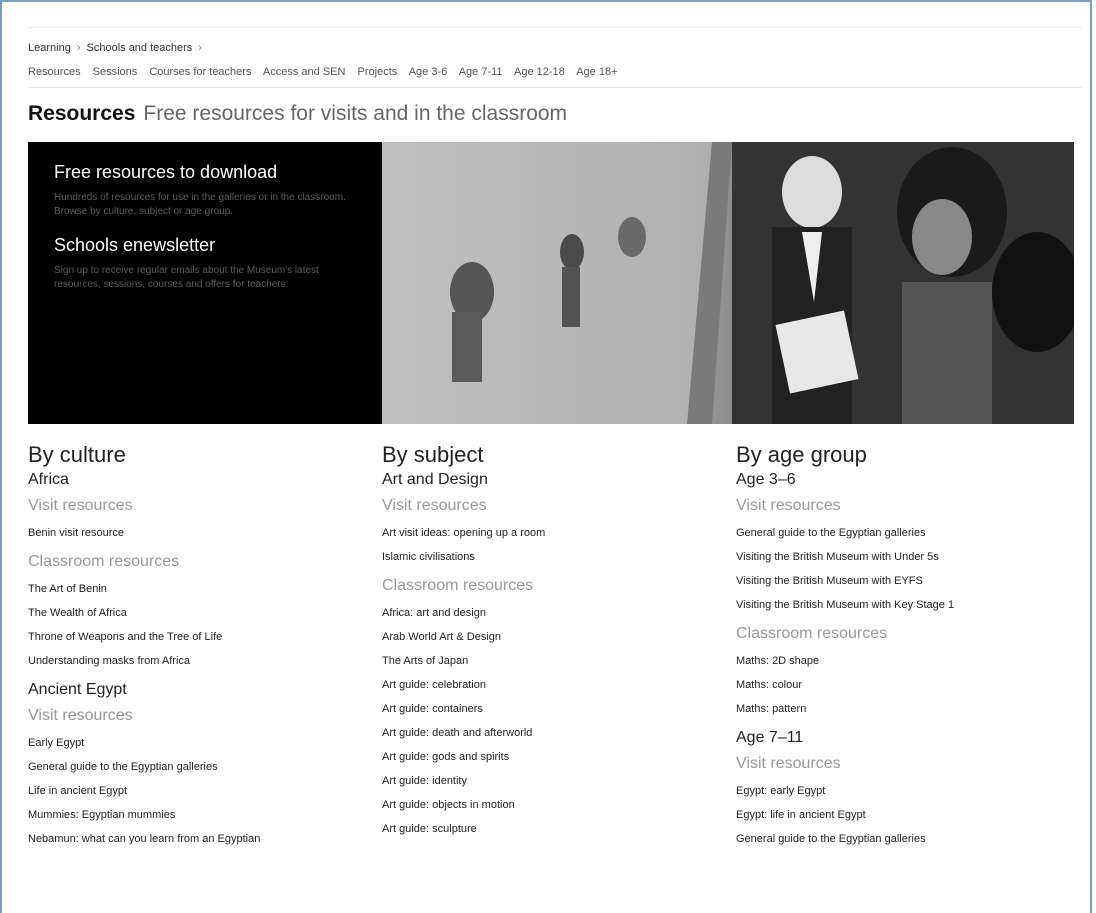  I want to click on nav-resources: Resources, so click(54, 72).